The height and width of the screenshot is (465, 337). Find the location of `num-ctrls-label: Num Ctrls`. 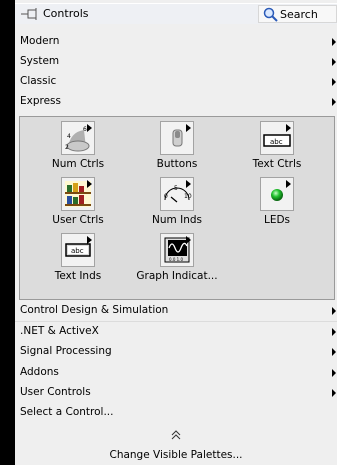

num-ctrls-label: Num Ctrls is located at coordinates (78, 164).